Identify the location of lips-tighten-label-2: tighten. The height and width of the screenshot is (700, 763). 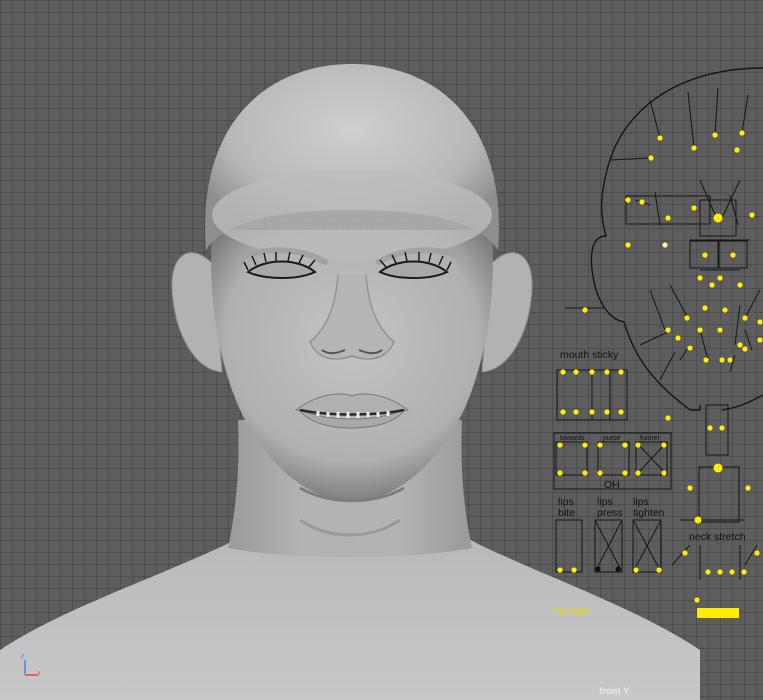
(649, 513).